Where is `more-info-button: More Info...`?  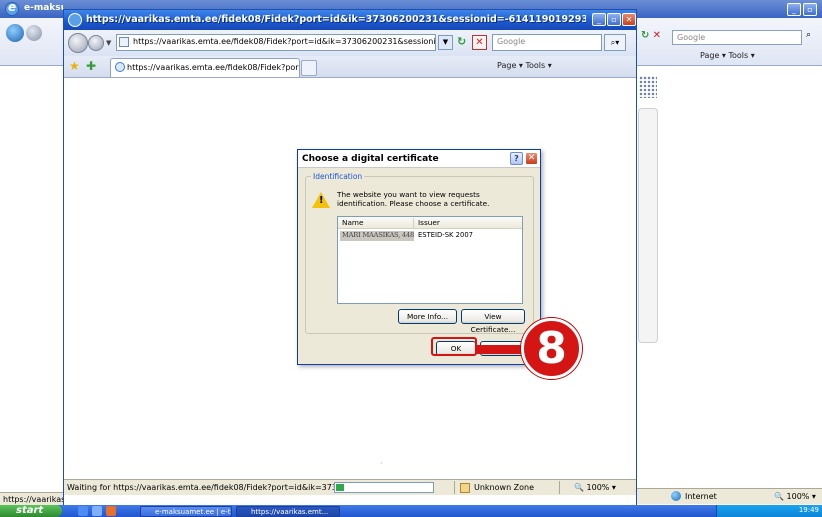
more-info-button: More Info... is located at coordinates (427, 316).